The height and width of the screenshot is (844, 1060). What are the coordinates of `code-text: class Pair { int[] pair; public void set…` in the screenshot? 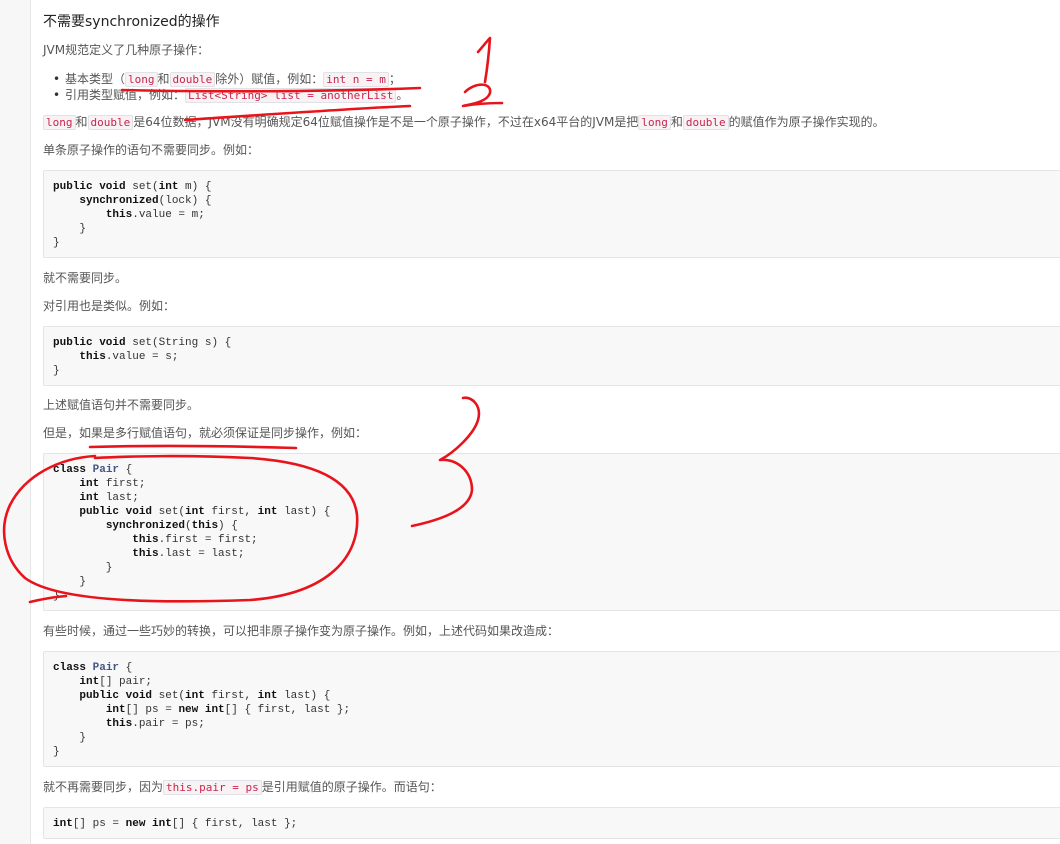 It's located at (552, 705).